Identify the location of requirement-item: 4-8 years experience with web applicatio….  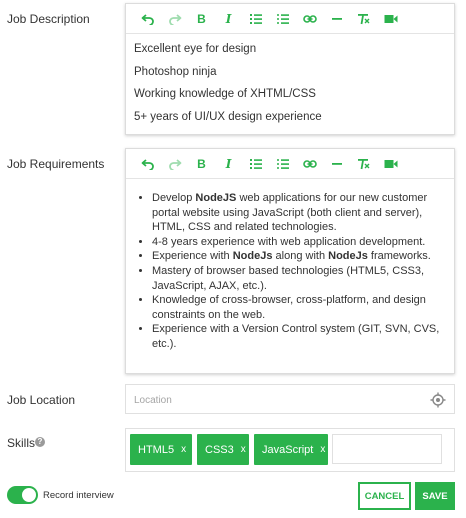
(298, 242).